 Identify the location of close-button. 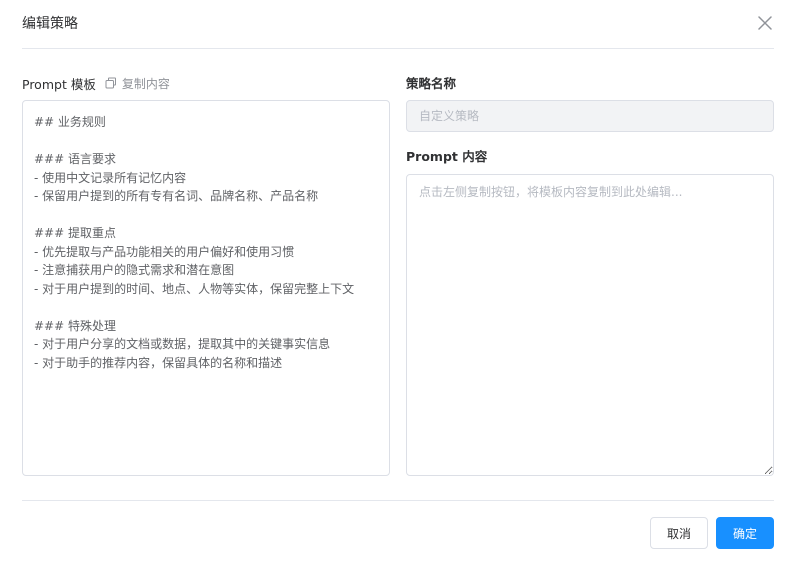
(765, 23).